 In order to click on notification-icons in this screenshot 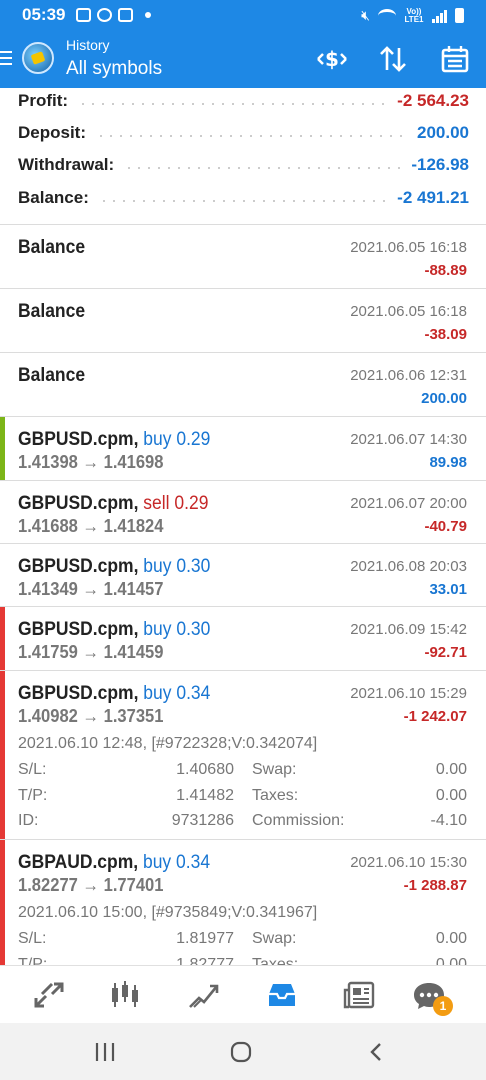, I will do `click(113, 15)`.